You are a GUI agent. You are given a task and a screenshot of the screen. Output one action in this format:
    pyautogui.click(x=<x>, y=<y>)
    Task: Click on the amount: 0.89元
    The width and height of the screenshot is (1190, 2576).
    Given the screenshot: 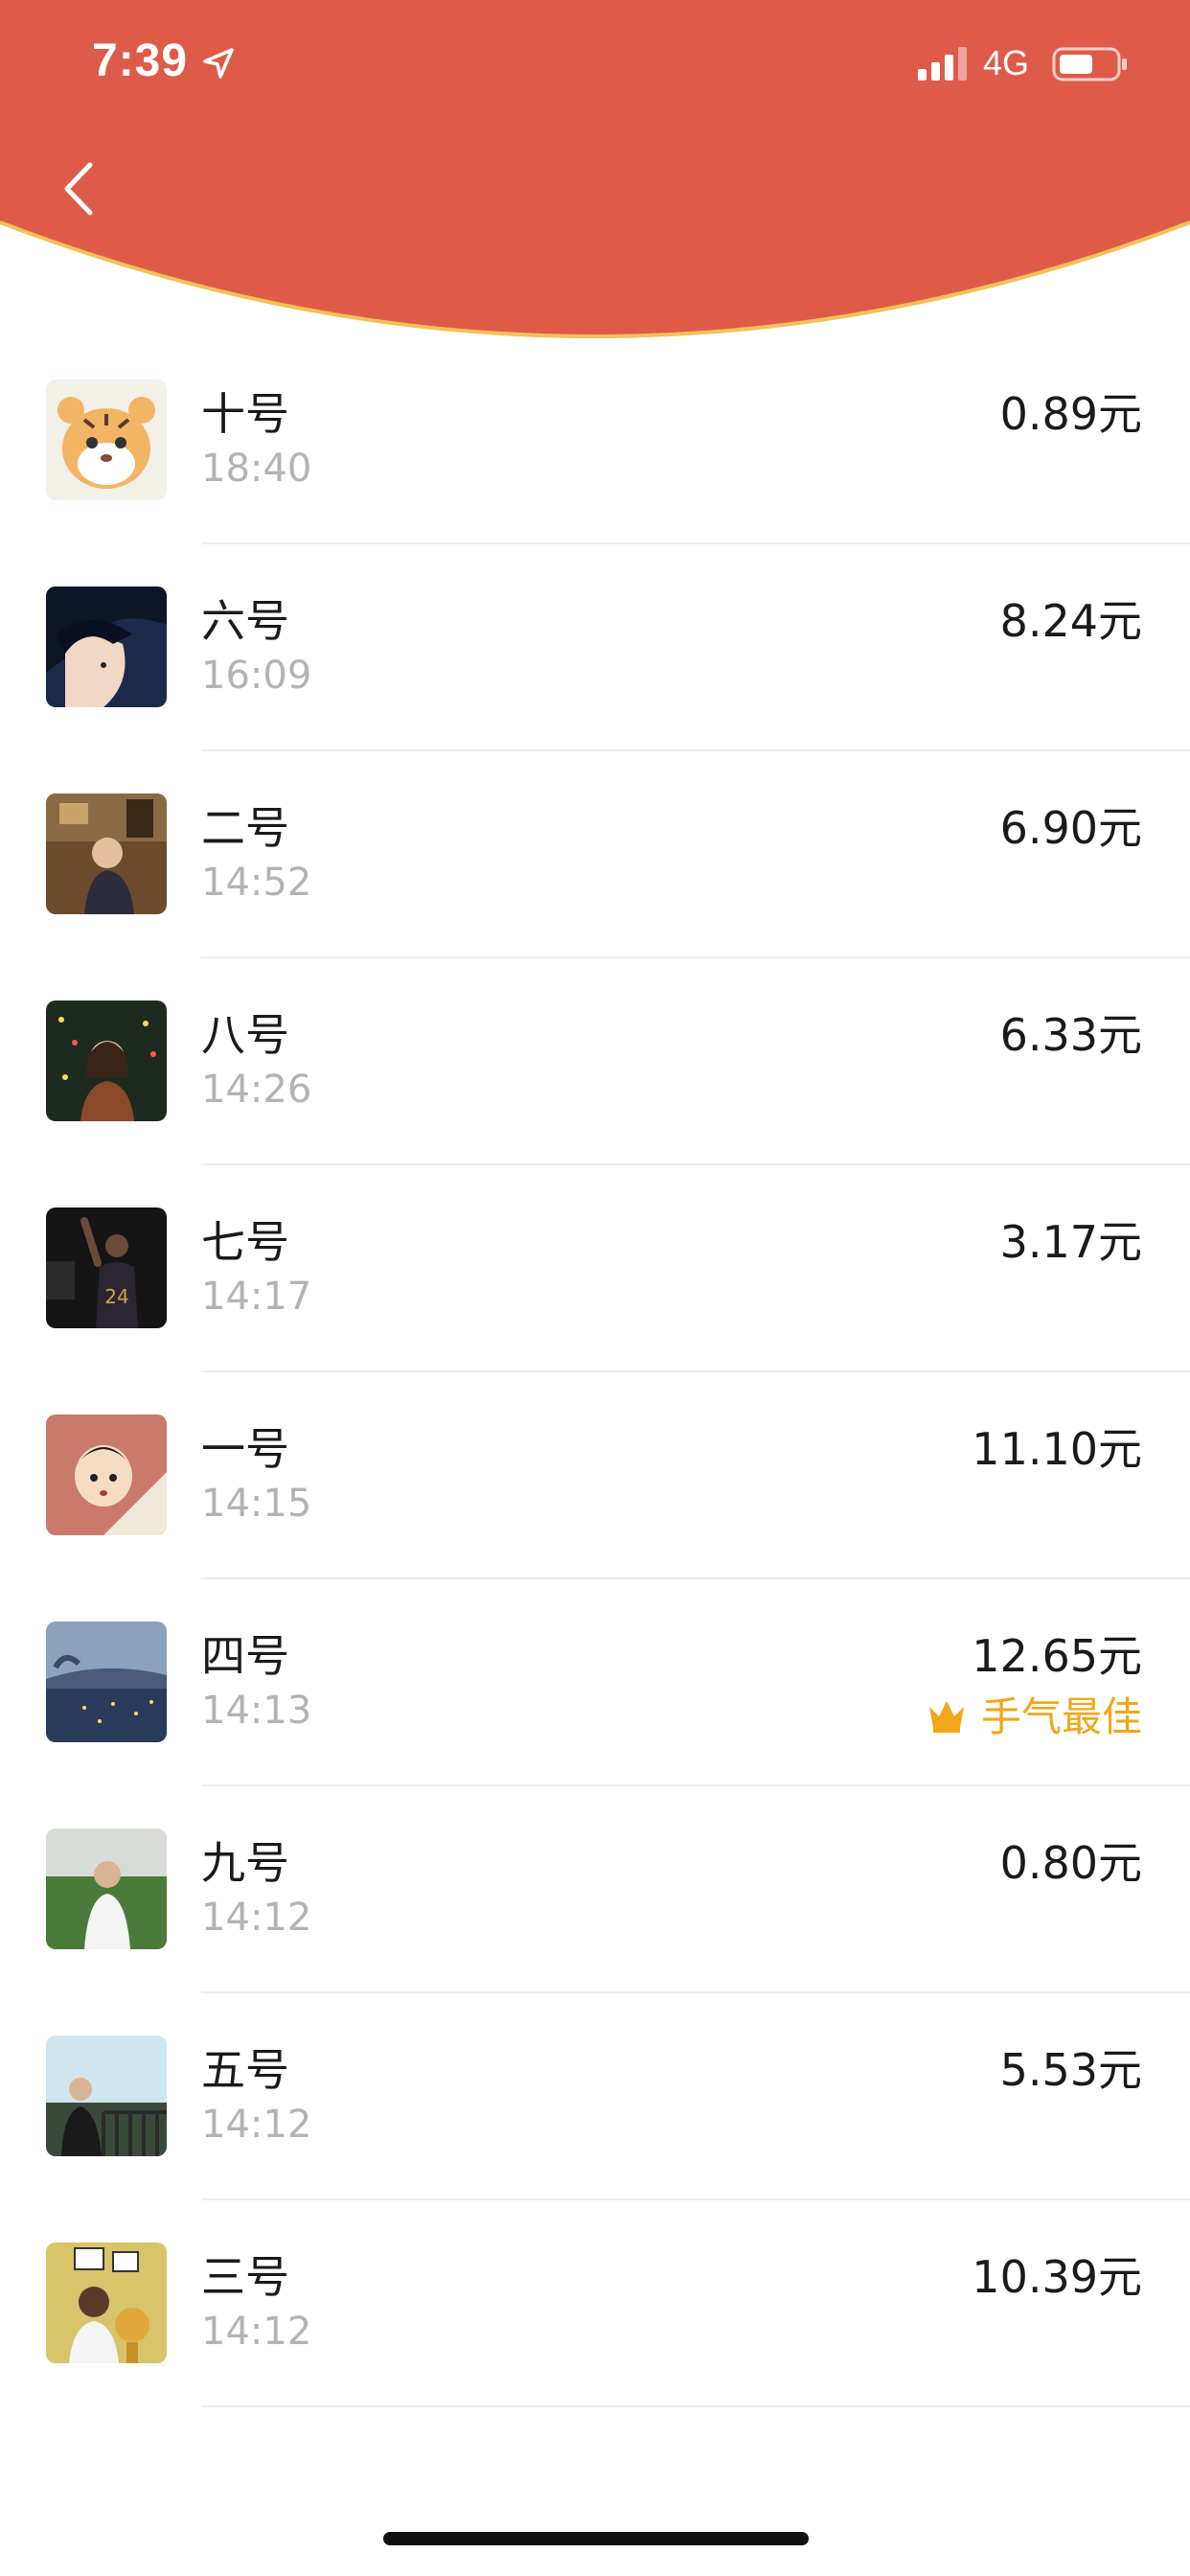 What is the action you would take?
    pyautogui.click(x=1070, y=414)
    